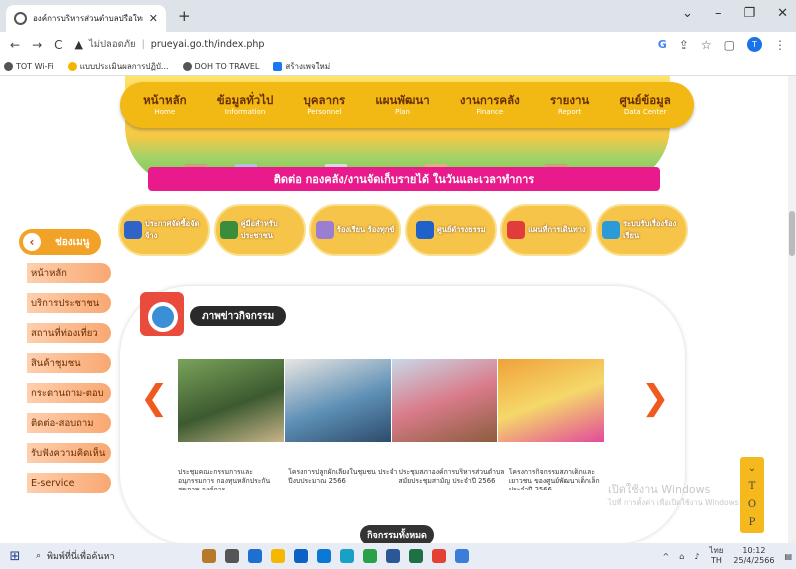 Image resolution: width=796 pixels, height=569 pixels. What do you see at coordinates (58, 45) in the screenshot?
I see `reload-icon: C` at bounding box center [58, 45].